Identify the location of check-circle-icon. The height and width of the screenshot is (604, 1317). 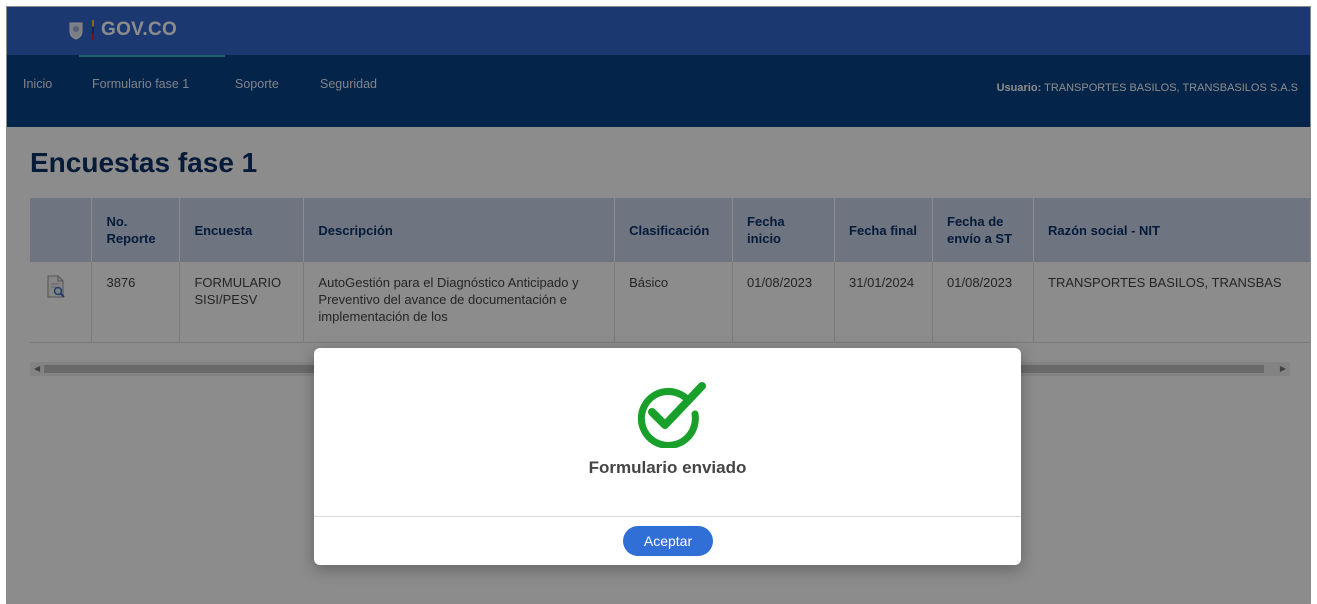
(671, 415).